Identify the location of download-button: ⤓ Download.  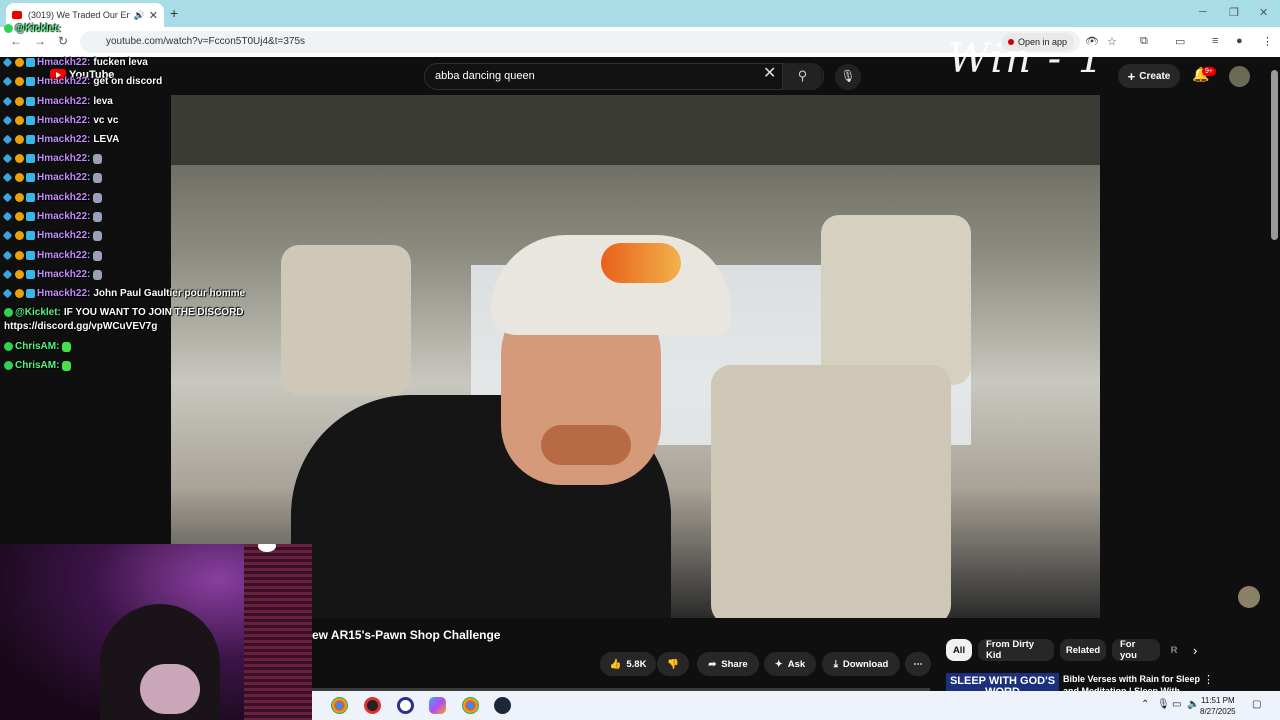
(861, 664).